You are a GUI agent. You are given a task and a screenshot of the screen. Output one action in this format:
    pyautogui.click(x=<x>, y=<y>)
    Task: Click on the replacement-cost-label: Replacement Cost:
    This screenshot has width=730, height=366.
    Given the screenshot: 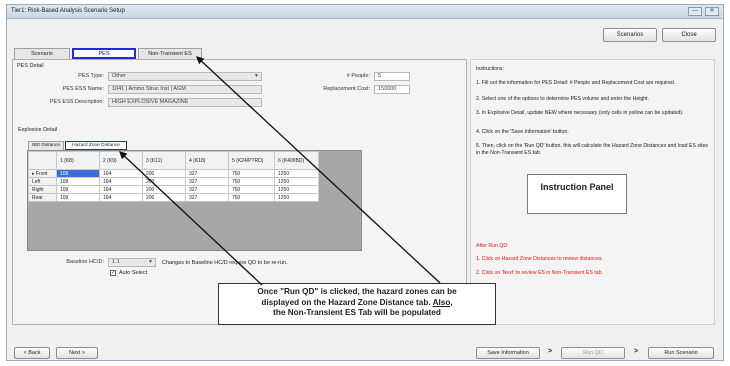 What is the action you would take?
    pyautogui.click(x=346, y=89)
    